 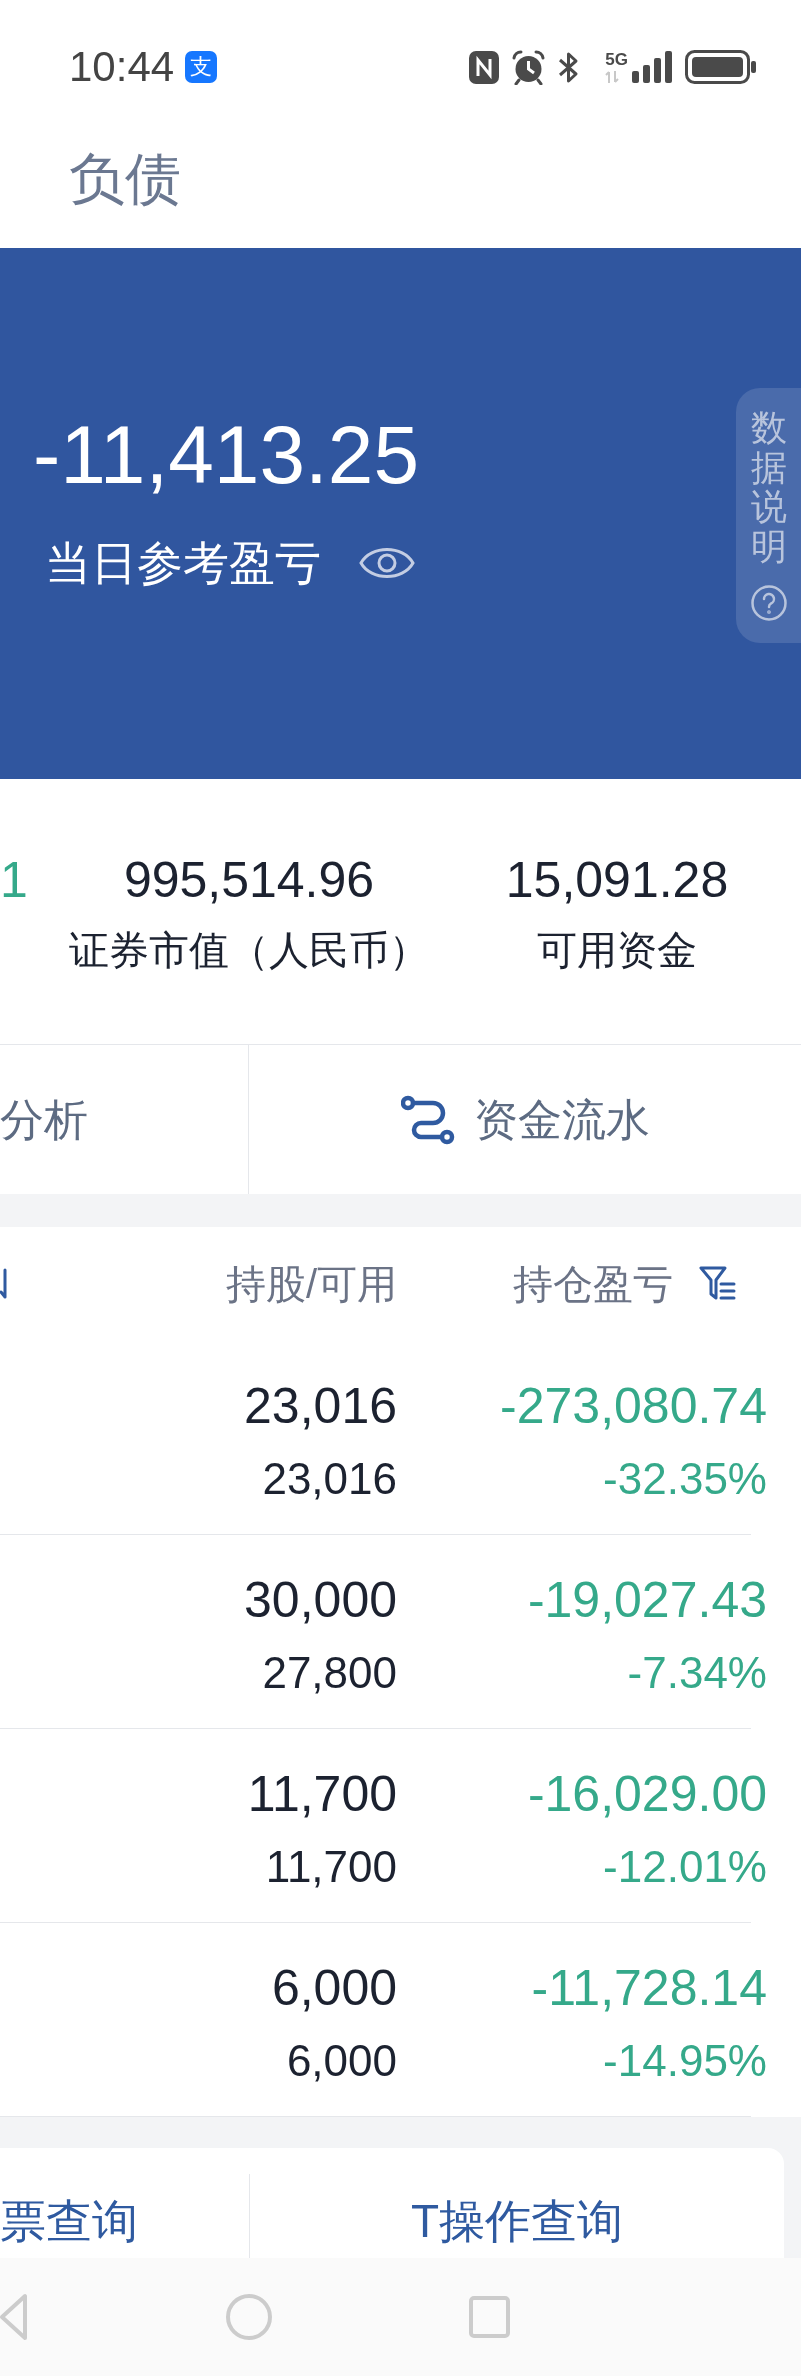 I want to click on tab: 负债, so click(x=125, y=179).